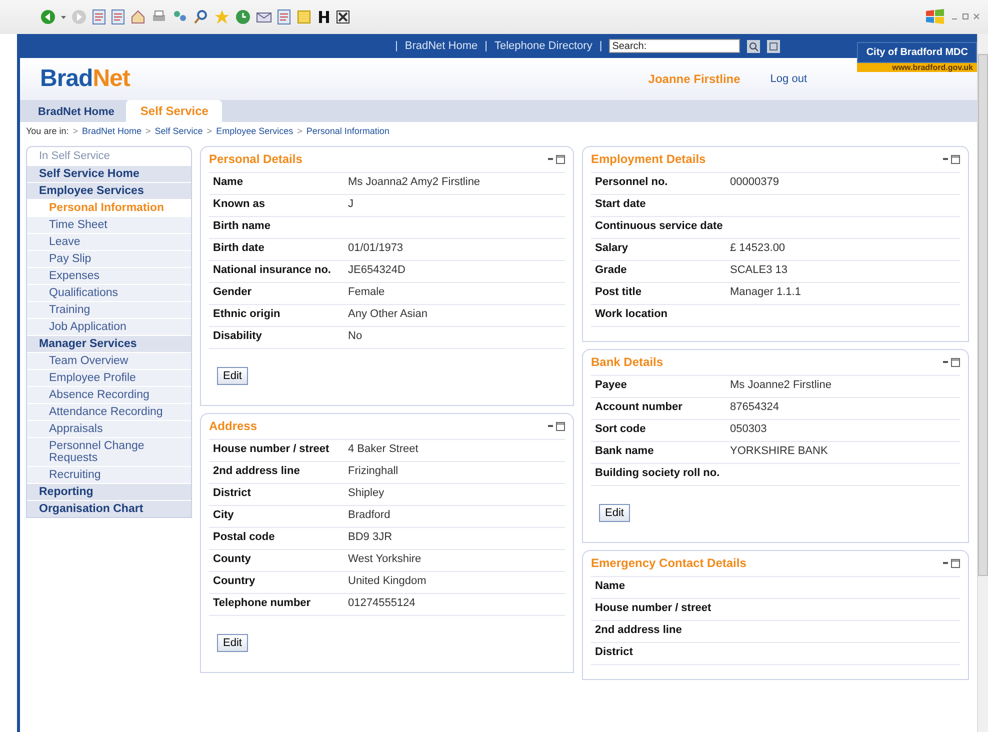  I want to click on sidebar-item: Absence Recording, so click(109, 395).